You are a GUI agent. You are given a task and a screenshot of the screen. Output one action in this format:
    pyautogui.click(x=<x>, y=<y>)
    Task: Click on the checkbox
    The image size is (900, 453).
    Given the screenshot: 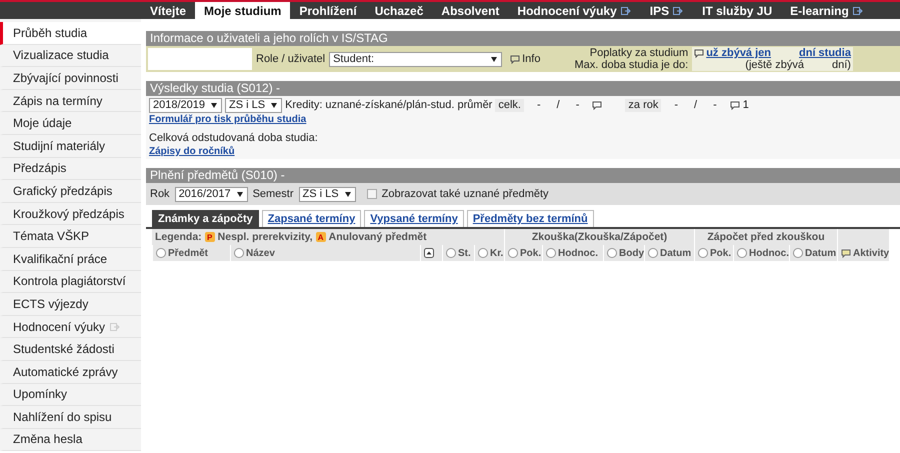 What is the action you would take?
    pyautogui.click(x=371, y=194)
    